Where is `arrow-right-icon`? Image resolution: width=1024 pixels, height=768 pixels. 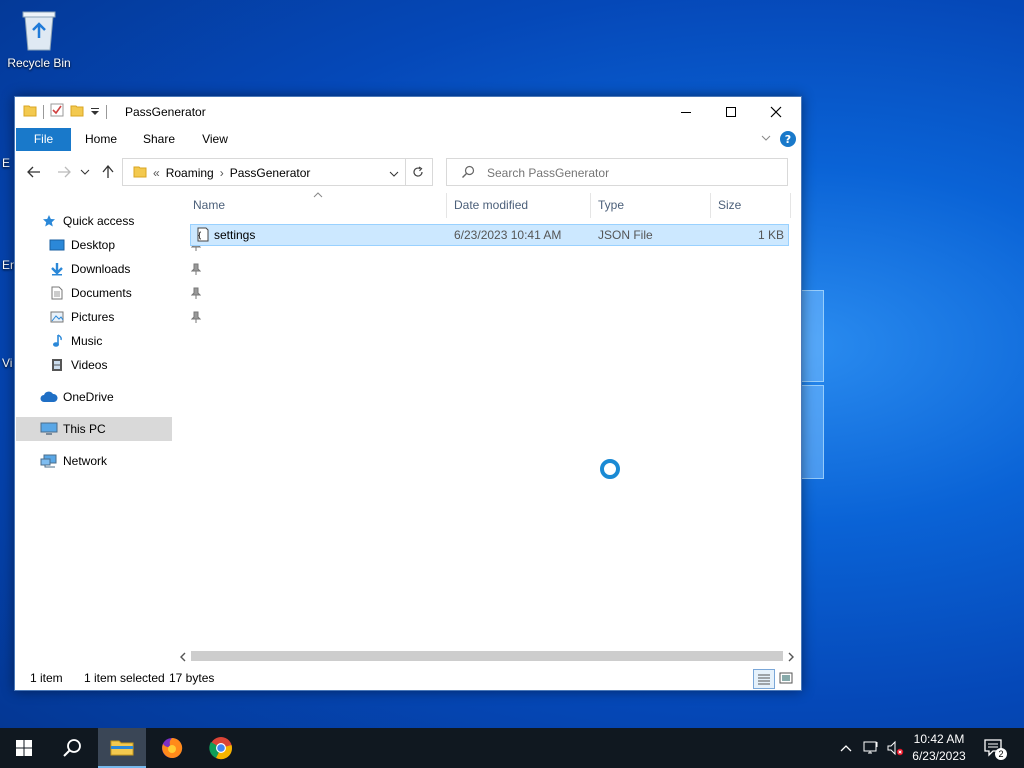
arrow-right-icon is located at coordinates (64, 172).